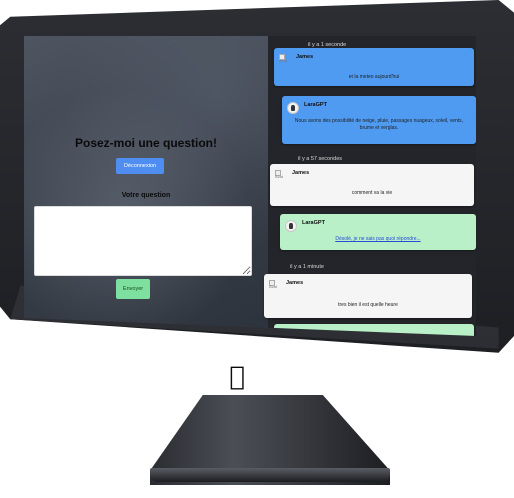 This screenshot has height=498, width=514. Describe the element at coordinates (143, 241) in the screenshot. I see `question-input` at that location.